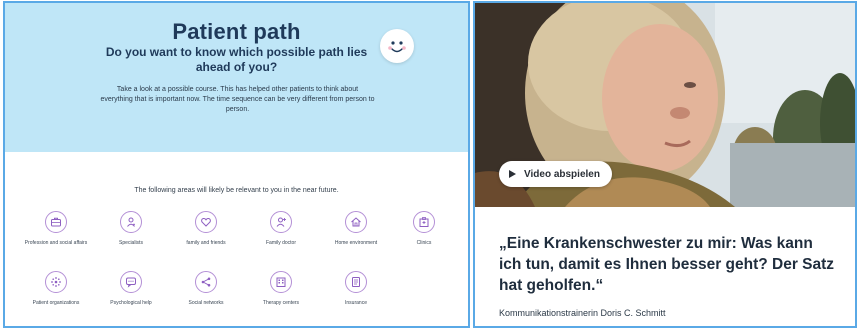 This screenshot has width=859, height=331. What do you see at coordinates (512, 174) in the screenshot?
I see `play-icon` at bounding box center [512, 174].